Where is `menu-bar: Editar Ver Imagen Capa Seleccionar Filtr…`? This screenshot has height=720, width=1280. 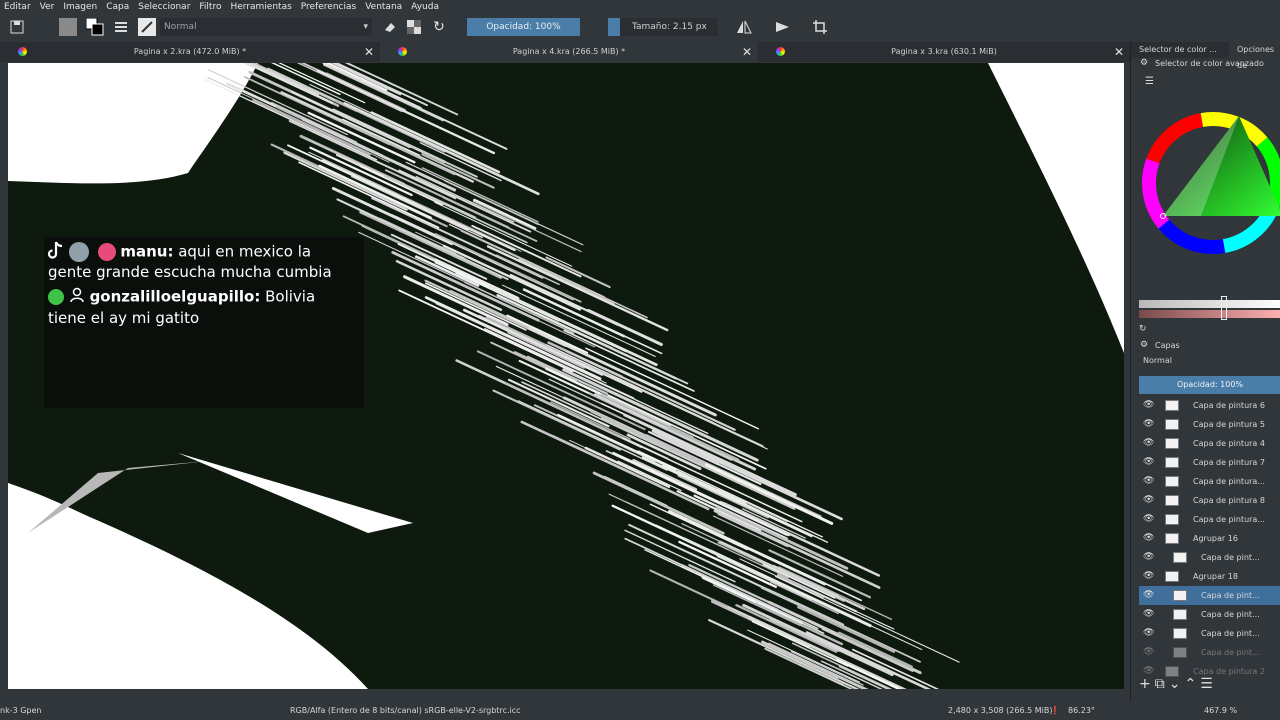
menu-bar: Editar Ver Imagen Capa Seleccionar Filtr… is located at coordinates (640, 7).